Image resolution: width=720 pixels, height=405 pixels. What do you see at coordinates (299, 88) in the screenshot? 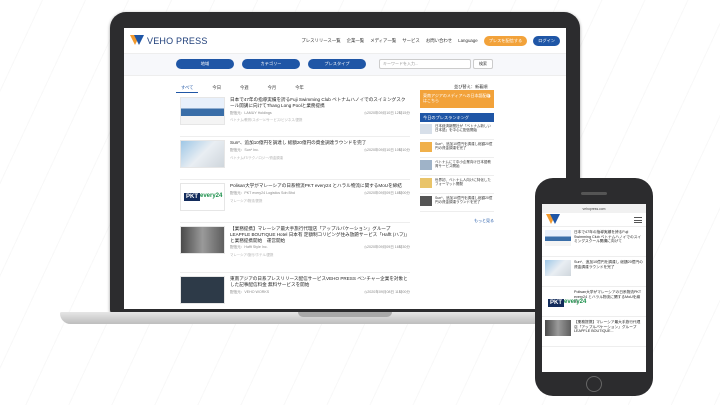
I see `tab-this-year: 今年` at bounding box center [299, 88].